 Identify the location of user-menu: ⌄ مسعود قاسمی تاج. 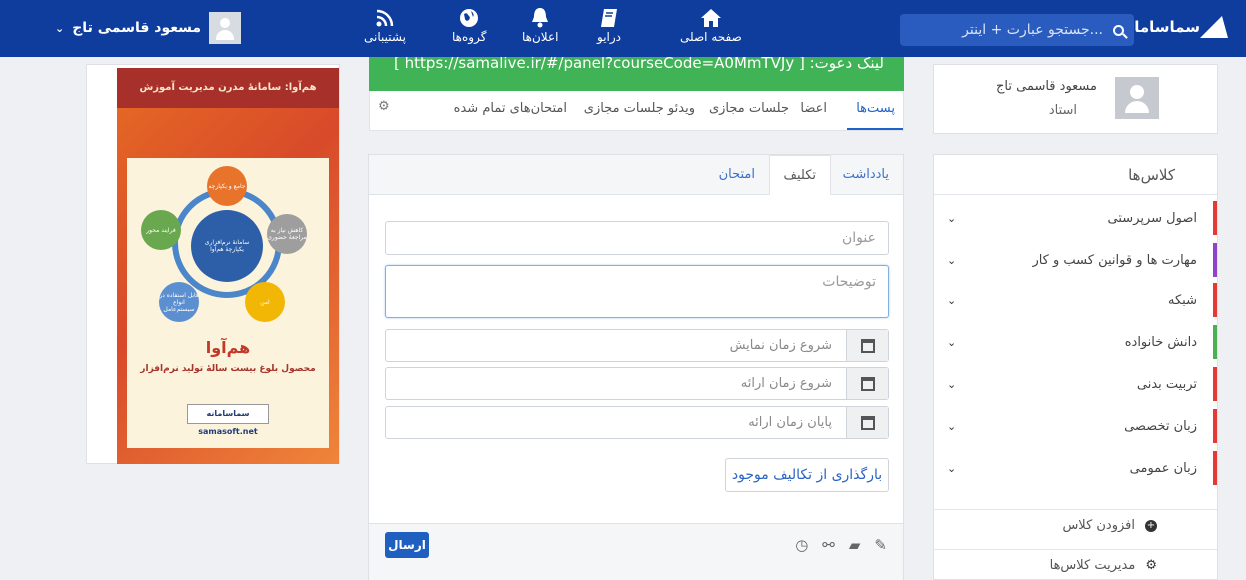
(148, 28).